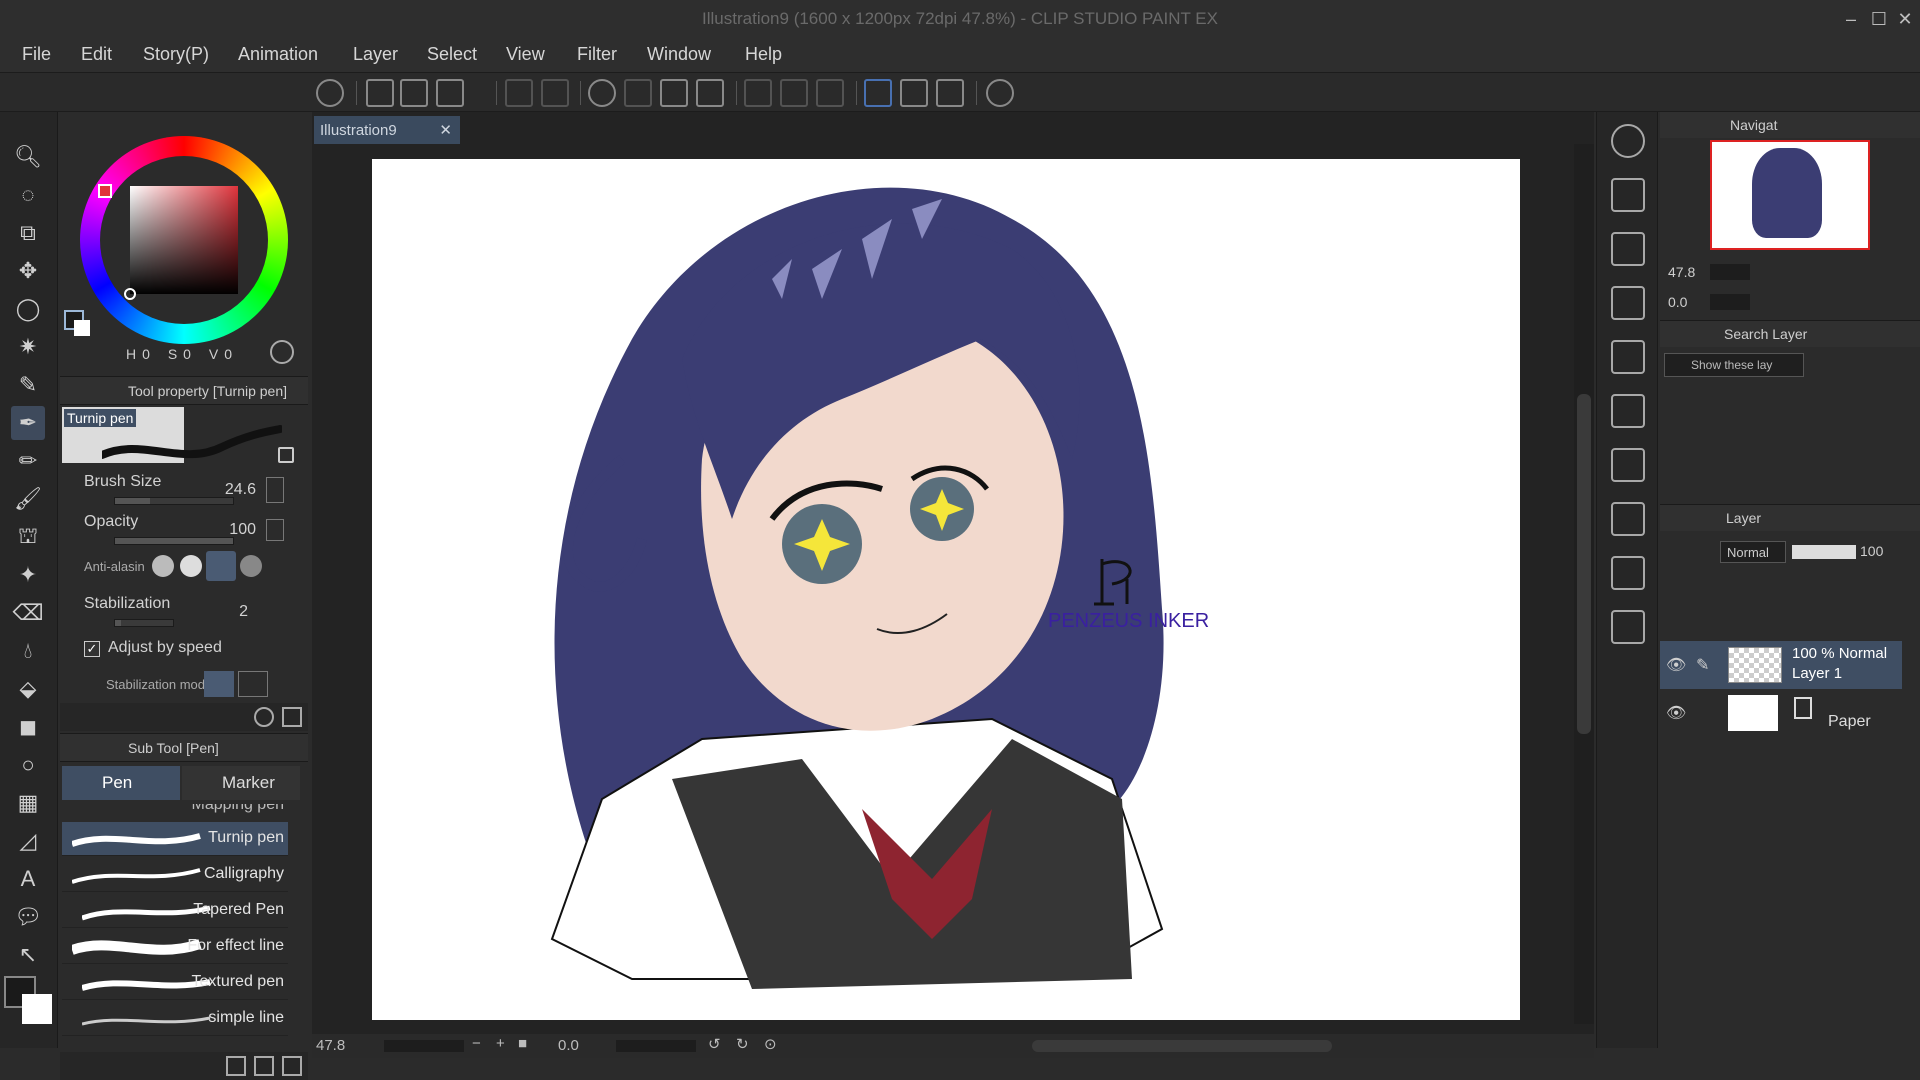  I want to click on adjust-by-speed-checkbox: ✓, so click(92, 649).